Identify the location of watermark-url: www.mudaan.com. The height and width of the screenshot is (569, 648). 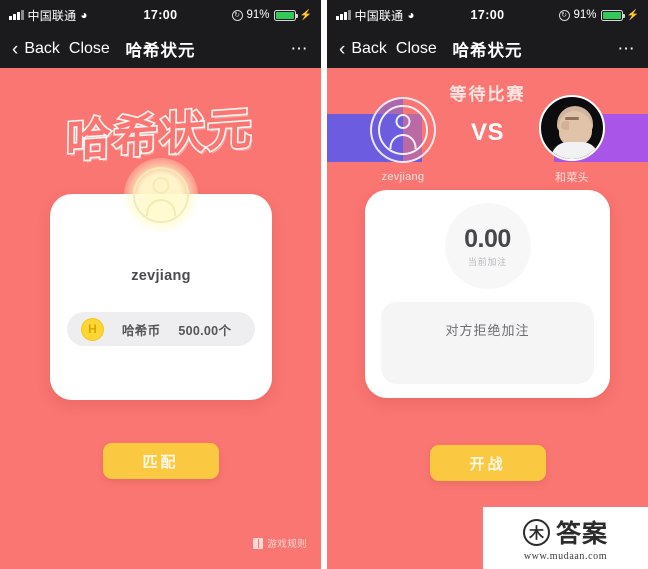
(565, 556).